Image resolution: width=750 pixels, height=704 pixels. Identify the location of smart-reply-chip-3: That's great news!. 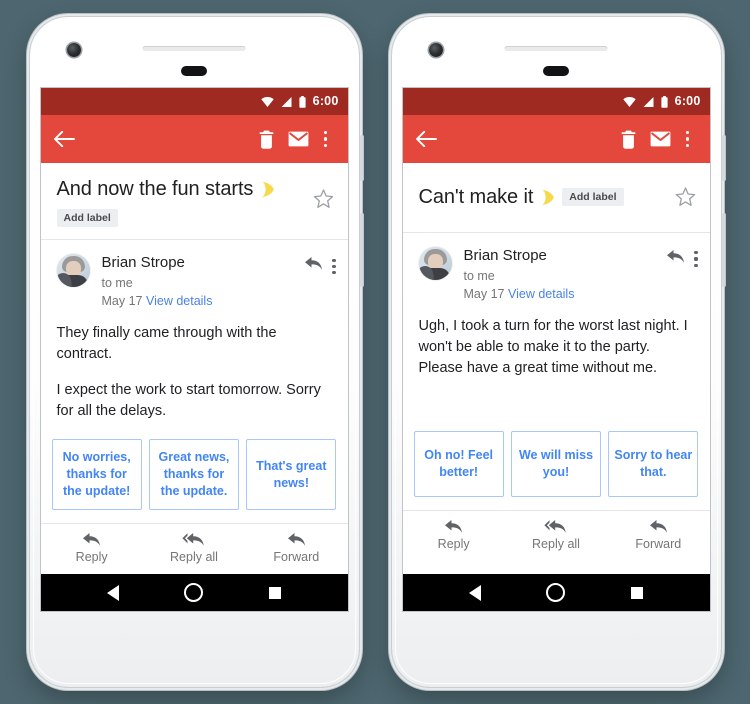
(291, 474).